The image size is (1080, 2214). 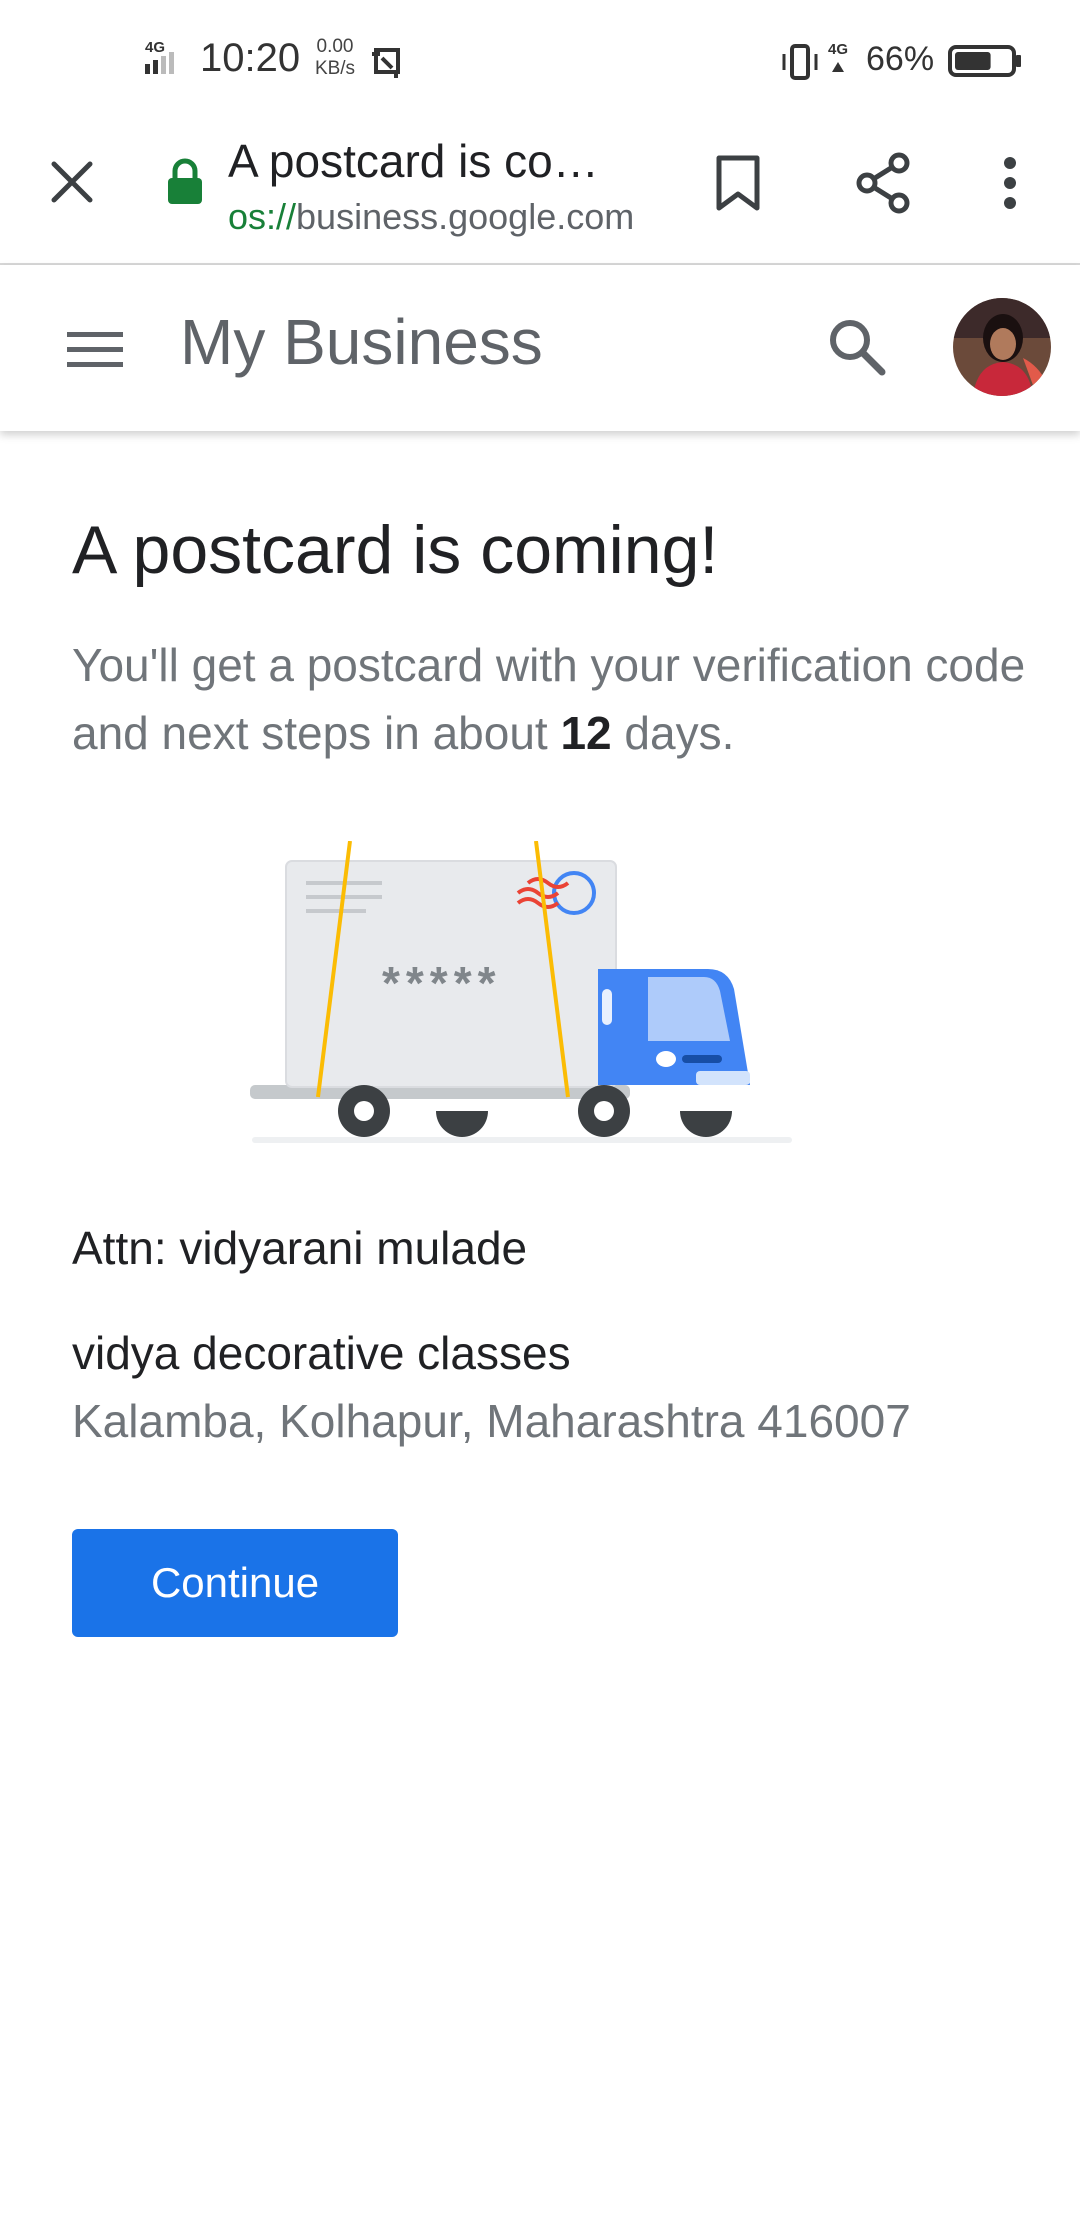 I want to click on search-icon, so click(x=858, y=348).